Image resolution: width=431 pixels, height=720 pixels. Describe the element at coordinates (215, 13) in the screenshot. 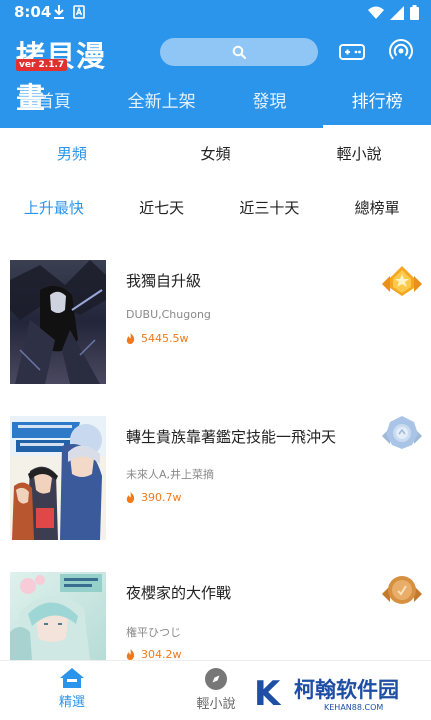

I see `status-bar: 8:04` at that location.